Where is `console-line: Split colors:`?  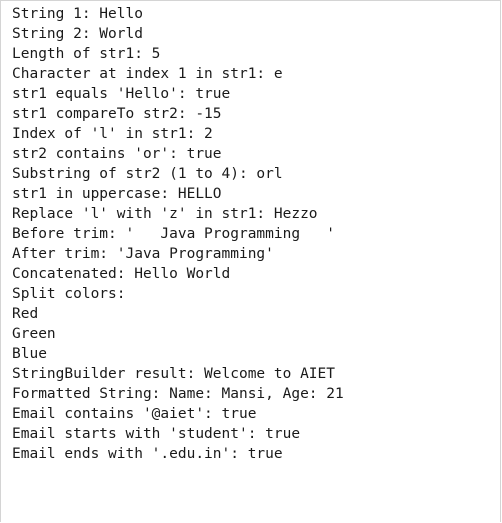 console-line: Split colors: is located at coordinates (69, 294).